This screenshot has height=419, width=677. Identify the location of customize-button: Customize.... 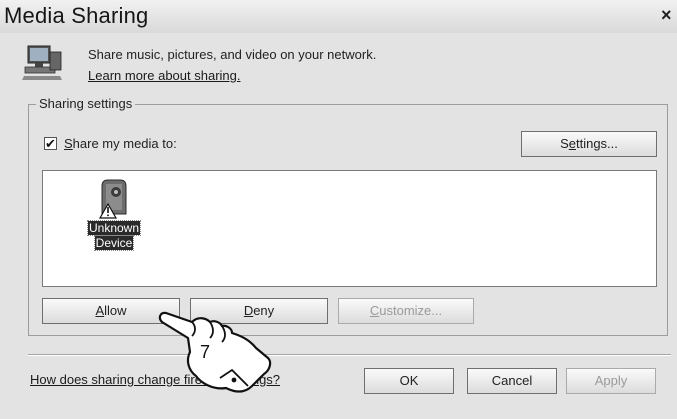
(406, 311).